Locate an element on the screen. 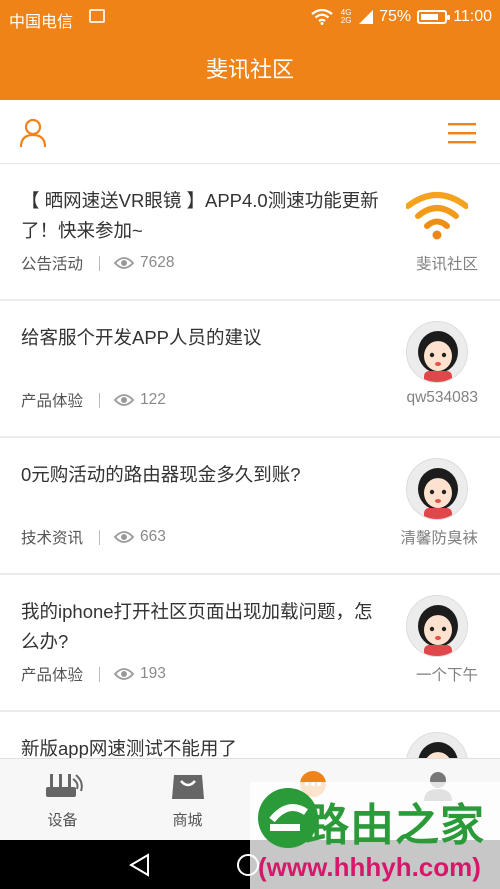 Image resolution: width=500 pixels, height=889 pixels. tab-mall: 商城 is located at coordinates (187, 800).